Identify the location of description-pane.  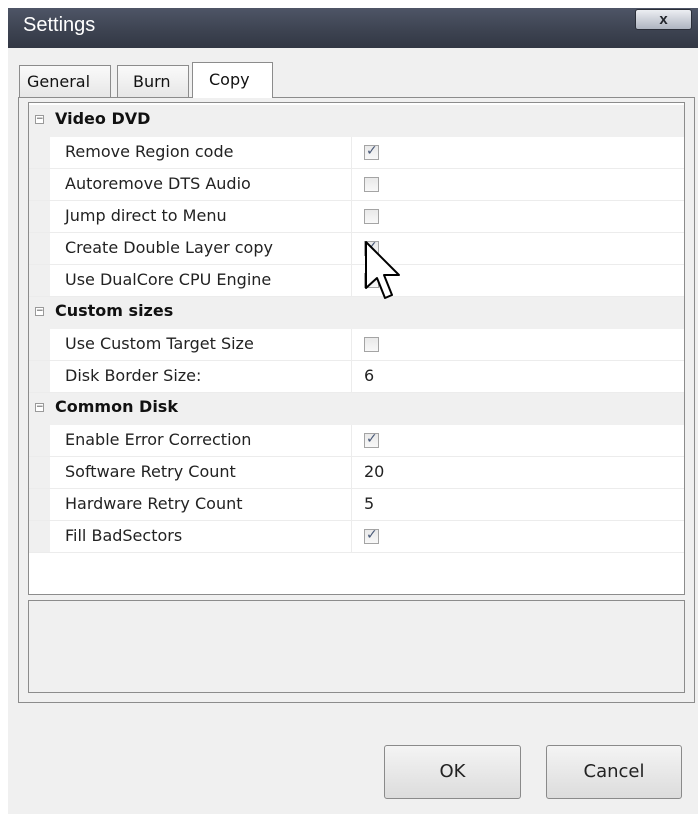
(356, 646).